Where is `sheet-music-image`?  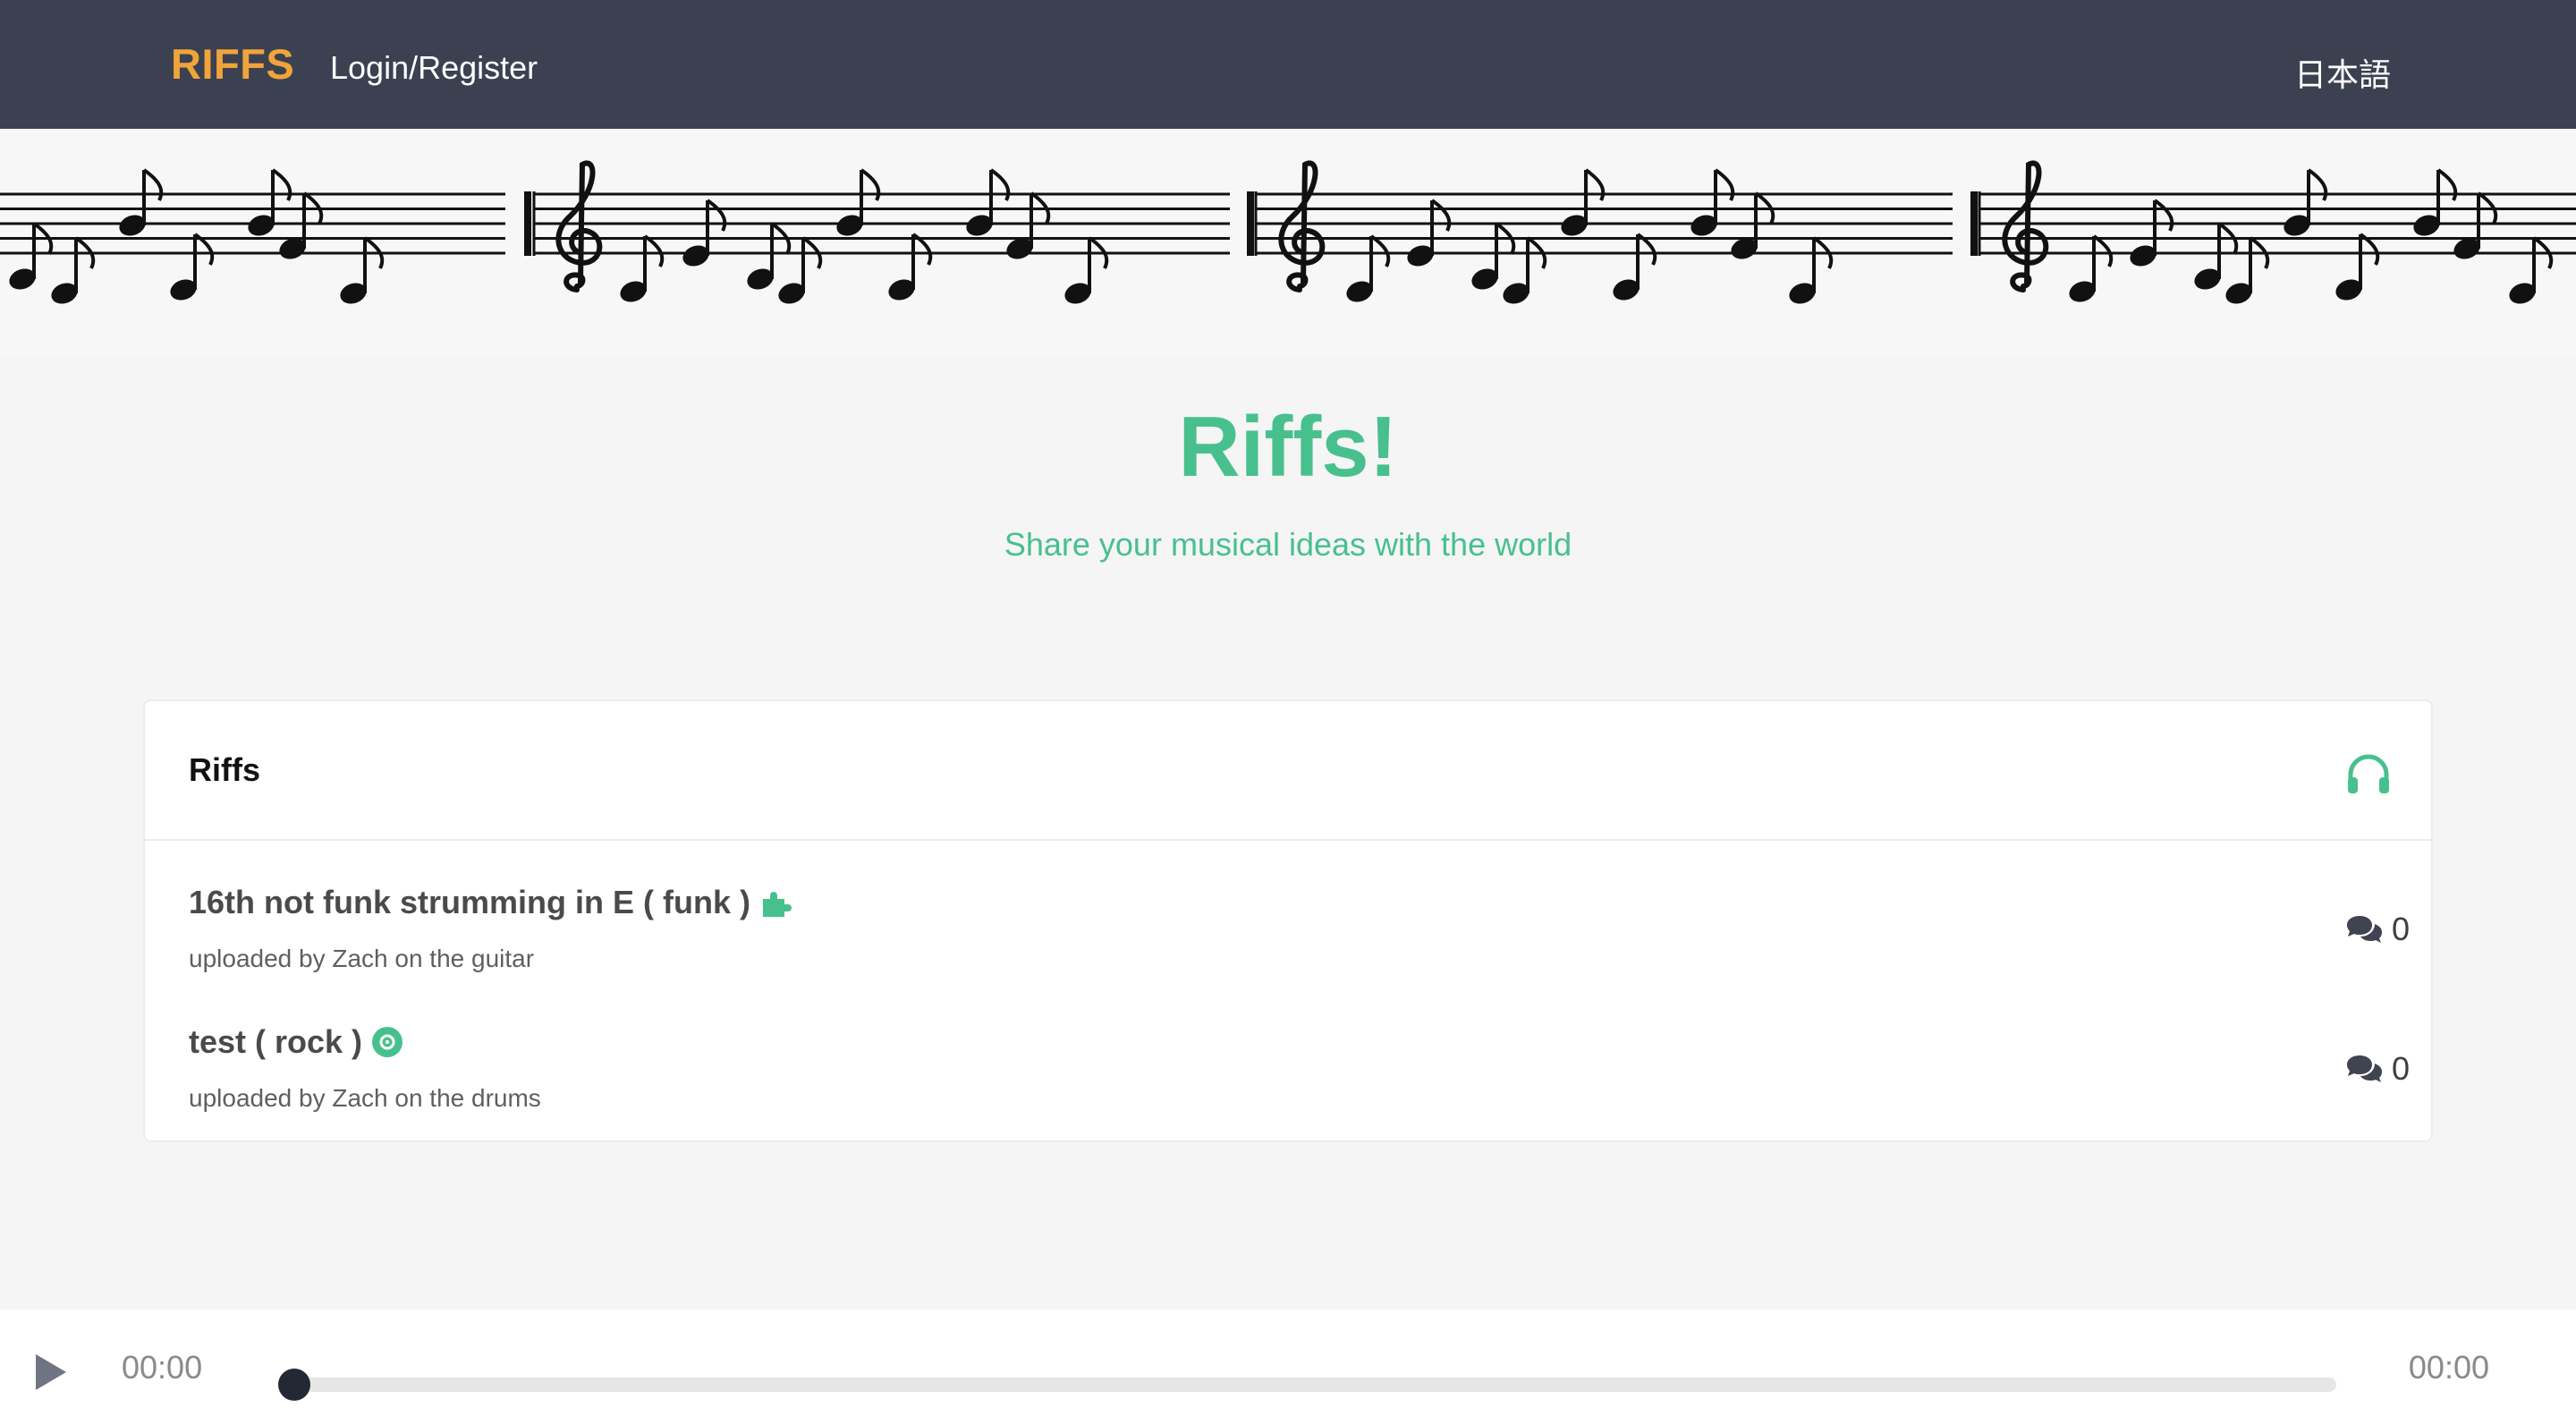 sheet-music-image is located at coordinates (1288, 232).